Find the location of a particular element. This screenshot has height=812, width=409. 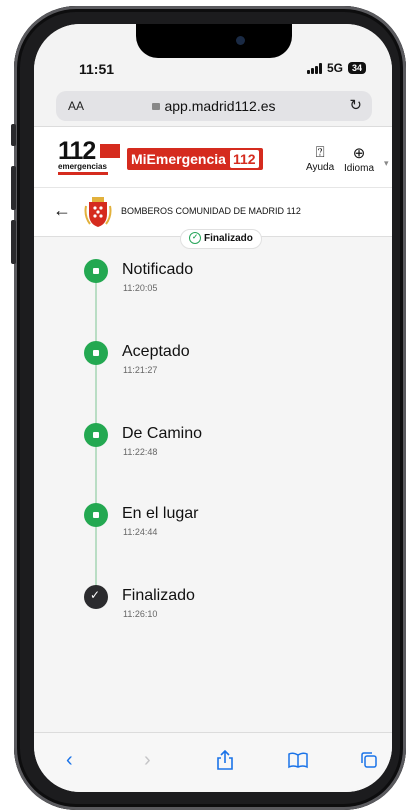

status-badge: ✓ Finalizado is located at coordinates (221, 239).